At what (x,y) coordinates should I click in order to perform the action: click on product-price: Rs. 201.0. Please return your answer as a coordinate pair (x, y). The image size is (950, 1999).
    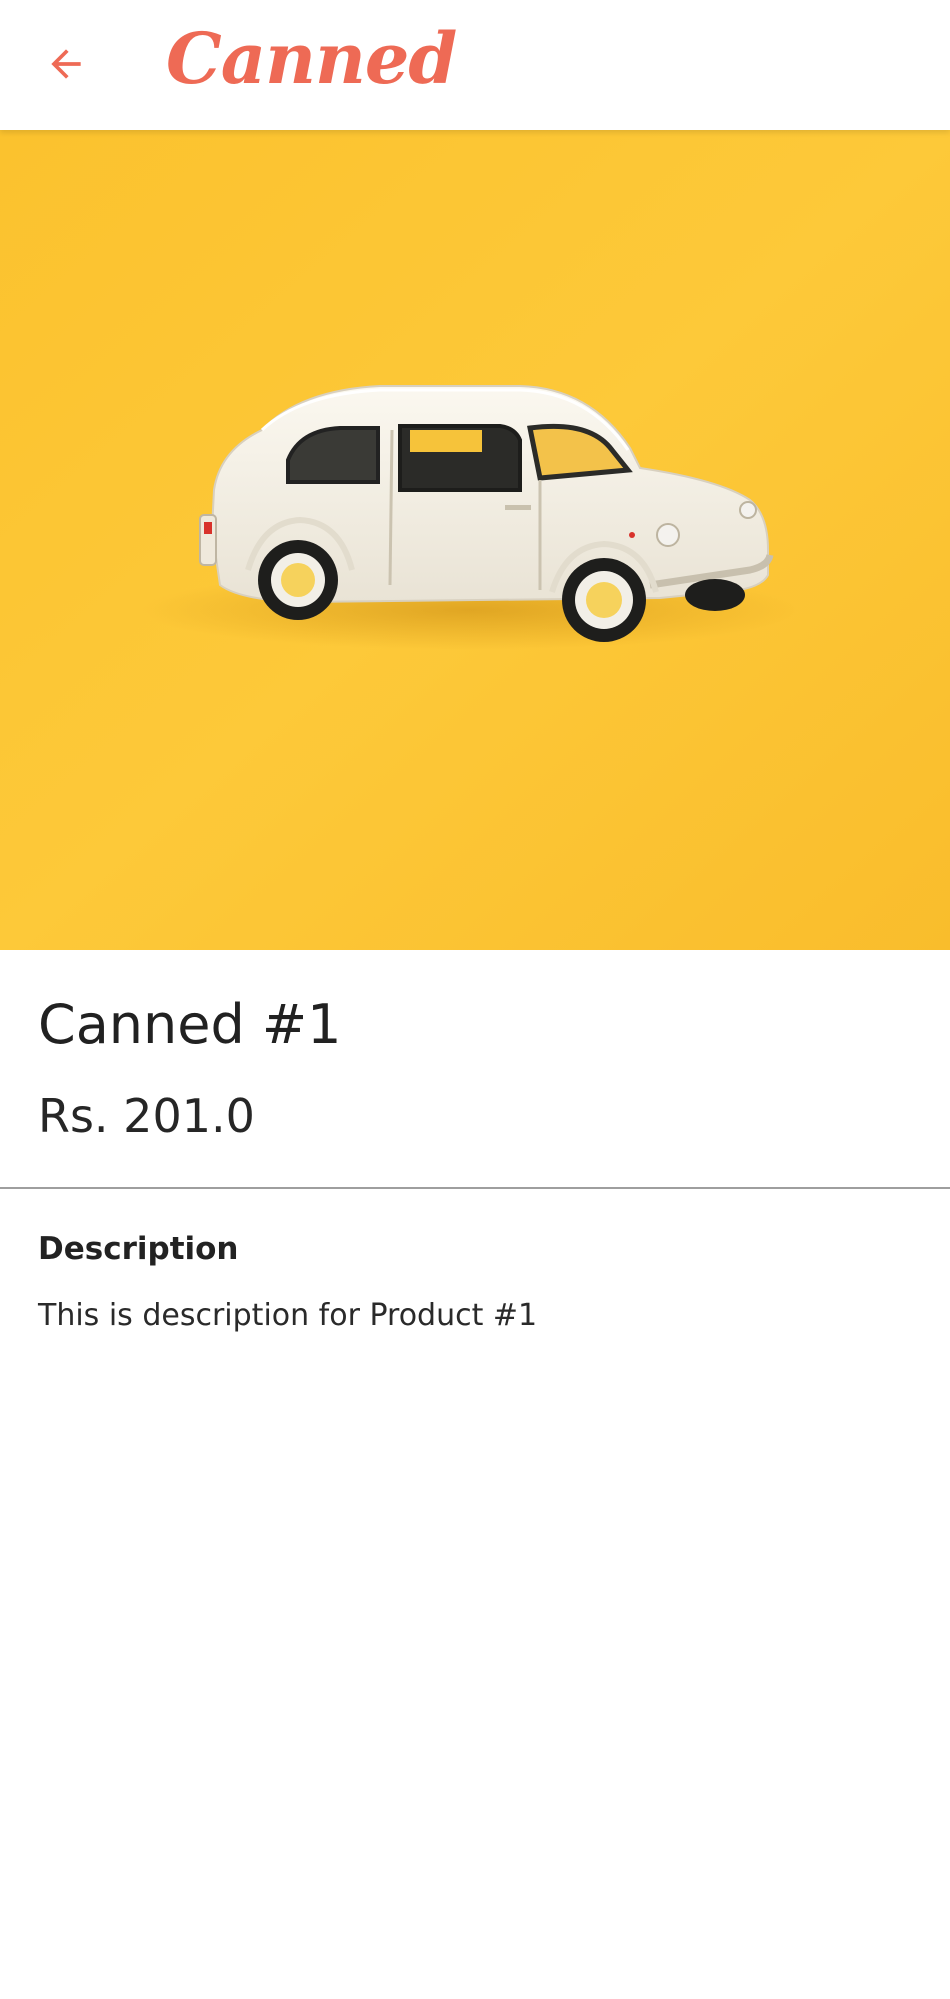
    Looking at the image, I should click on (146, 1116).